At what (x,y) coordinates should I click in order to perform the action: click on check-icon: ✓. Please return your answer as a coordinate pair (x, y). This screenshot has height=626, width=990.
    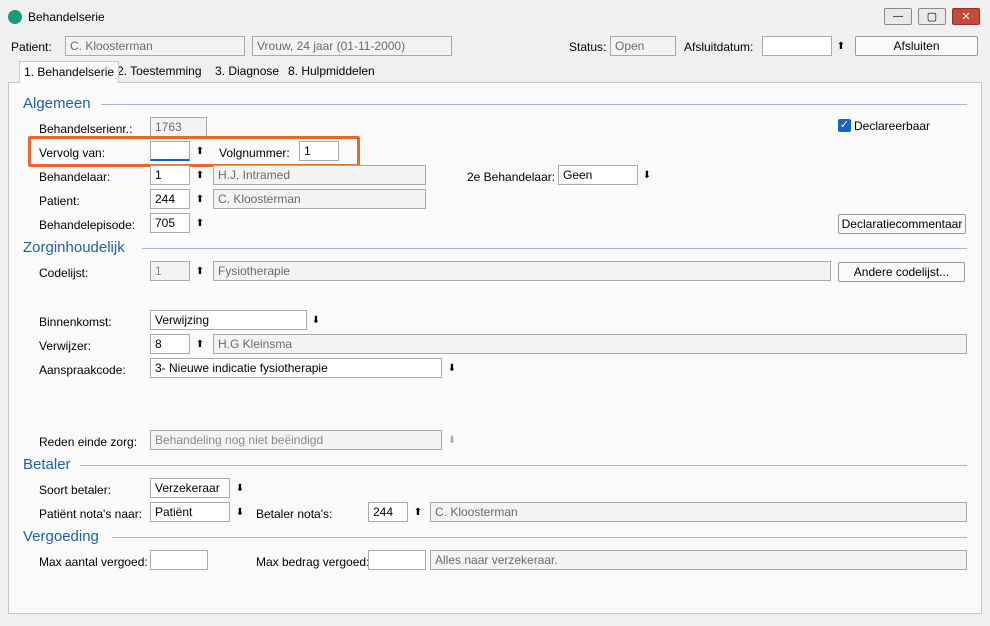
    Looking at the image, I should click on (844, 125).